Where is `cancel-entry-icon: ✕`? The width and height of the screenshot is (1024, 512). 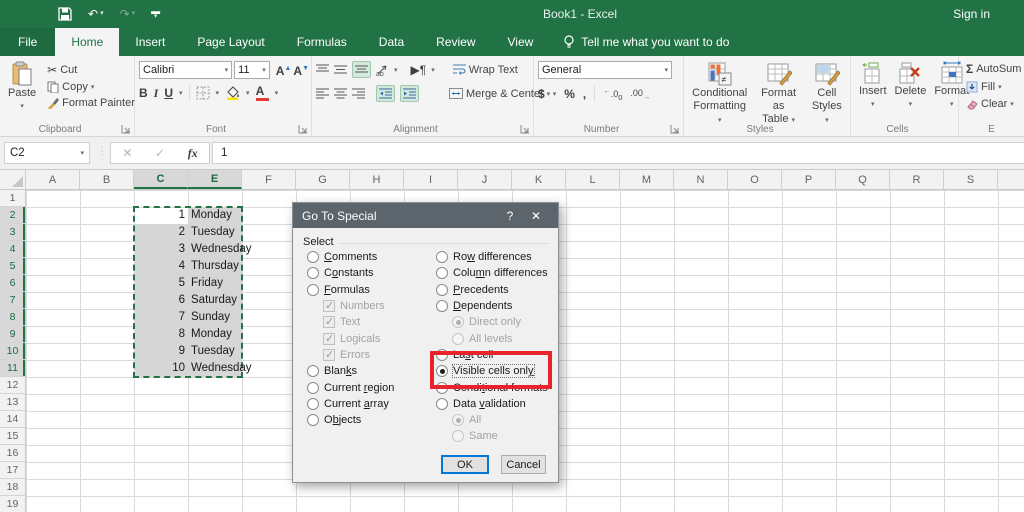
cancel-entry-icon: ✕ is located at coordinates (127, 153).